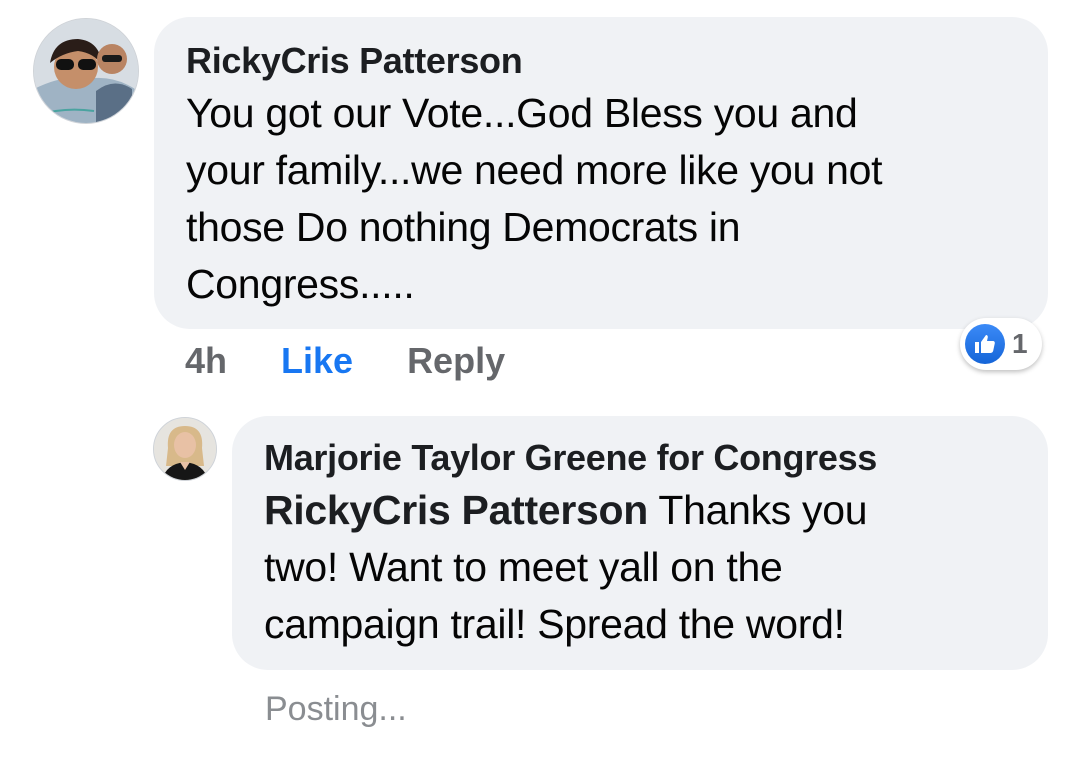 The width and height of the screenshot is (1080, 760). What do you see at coordinates (601, 61) in the screenshot?
I see `comment-author-name: RickyCris Patterson` at bounding box center [601, 61].